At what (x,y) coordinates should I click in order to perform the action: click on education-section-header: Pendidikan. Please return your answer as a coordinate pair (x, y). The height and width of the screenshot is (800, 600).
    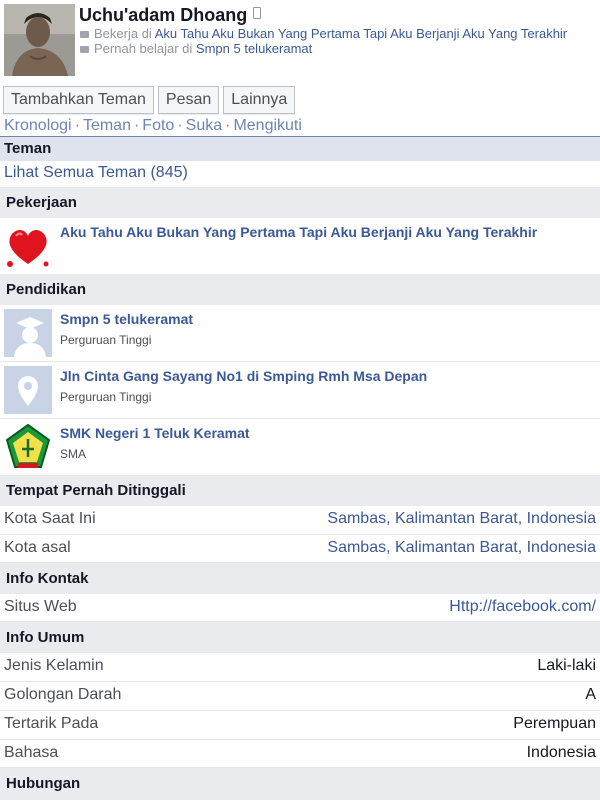
    Looking at the image, I should click on (300, 289).